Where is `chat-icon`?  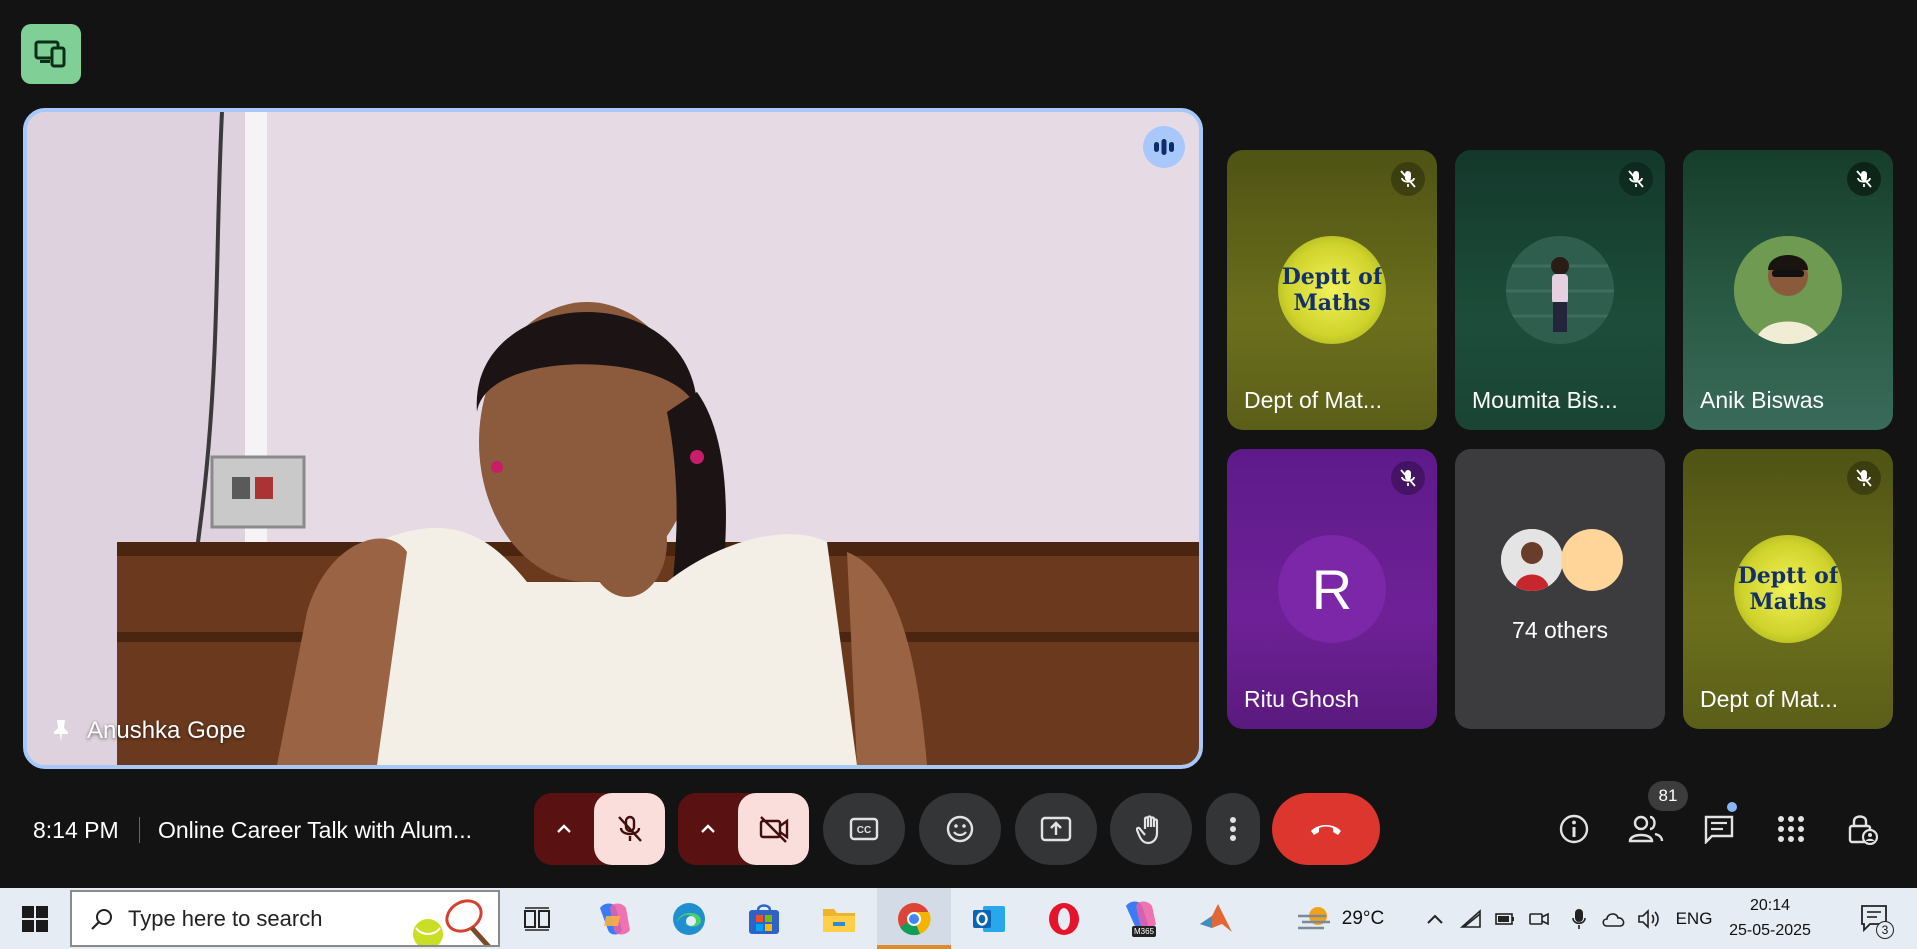 chat-icon is located at coordinates (1719, 829).